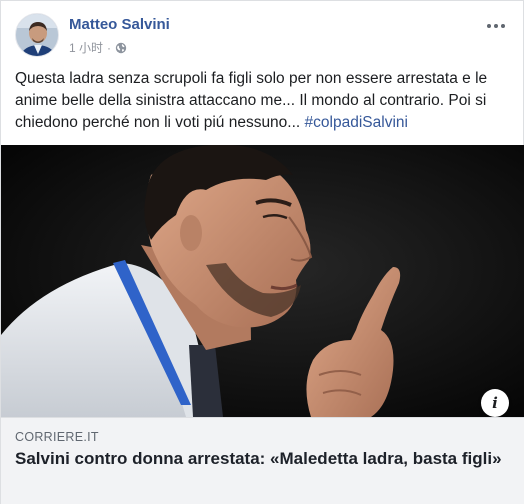 This screenshot has width=524, height=504. What do you see at coordinates (57, 437) in the screenshot?
I see `link-domain: CORRIERE.IT` at bounding box center [57, 437].